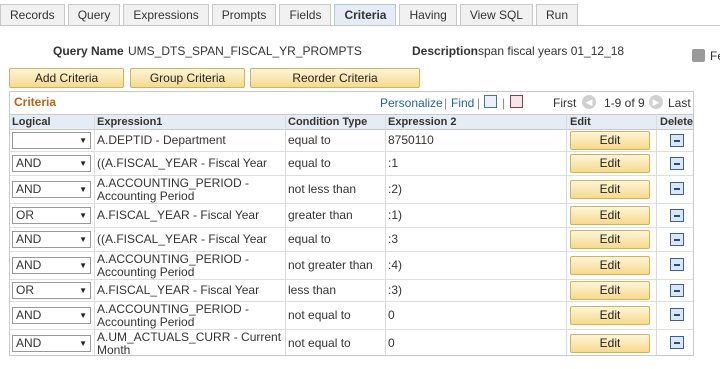  I want to click on find-link: Find, so click(462, 103).